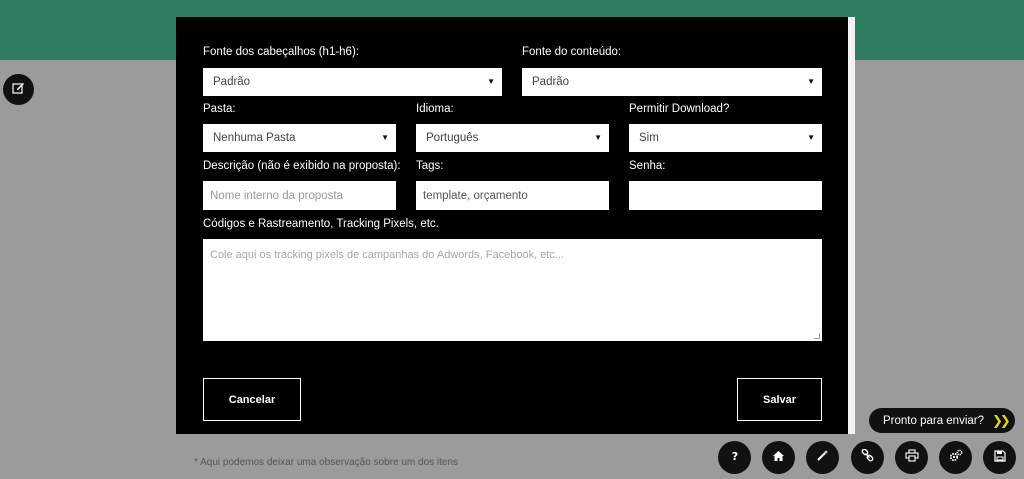 Image resolution: width=1024 pixels, height=479 pixels. I want to click on cancel-button: Cancelar, so click(252, 399).